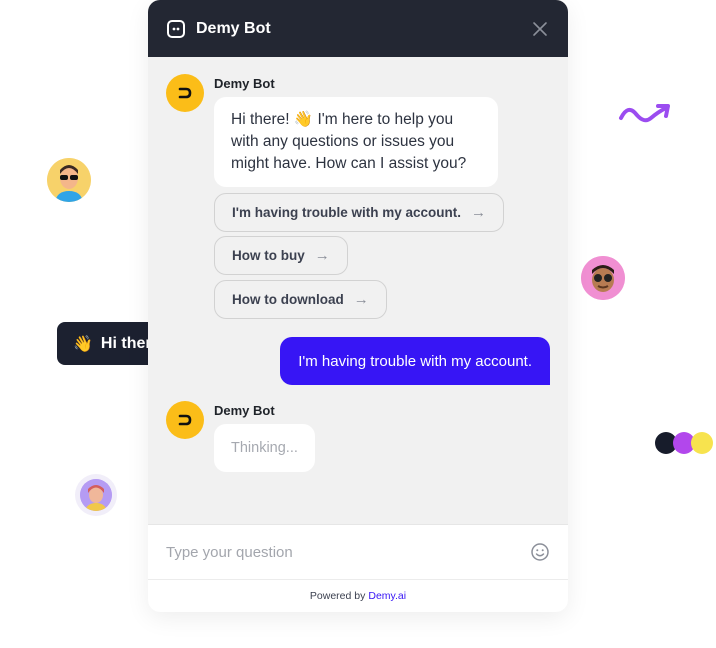 Image resolution: width=716 pixels, height=648 pixels. I want to click on demy-ai-link: Demy.ai, so click(387, 596).